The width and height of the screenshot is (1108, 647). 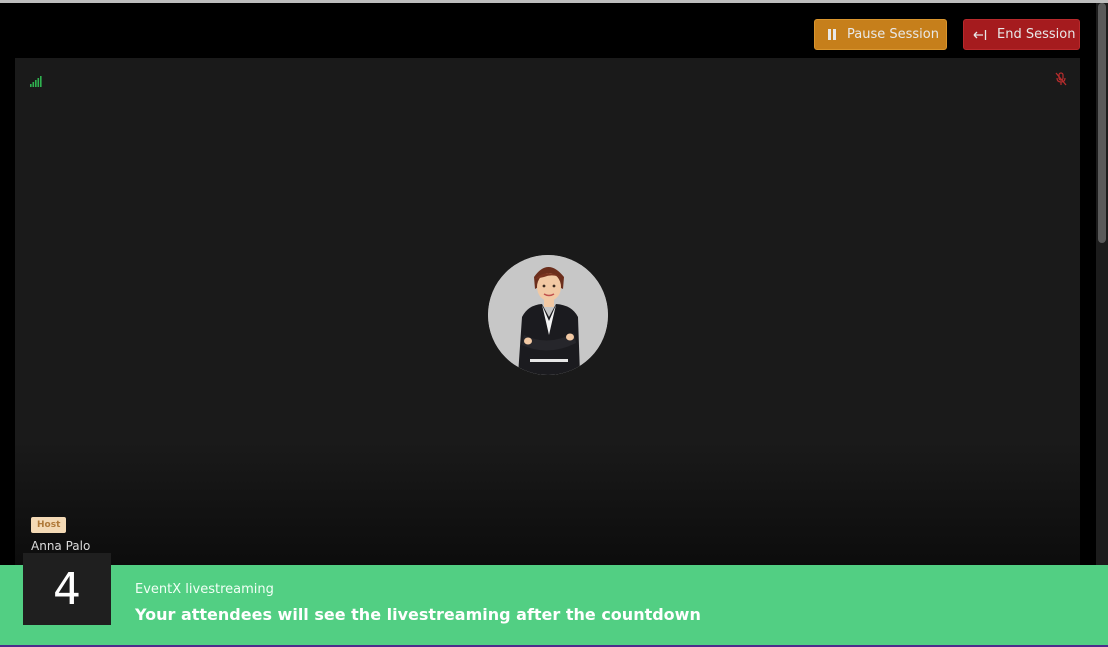 What do you see at coordinates (67, 589) in the screenshot?
I see `countdown-number: 4` at bounding box center [67, 589].